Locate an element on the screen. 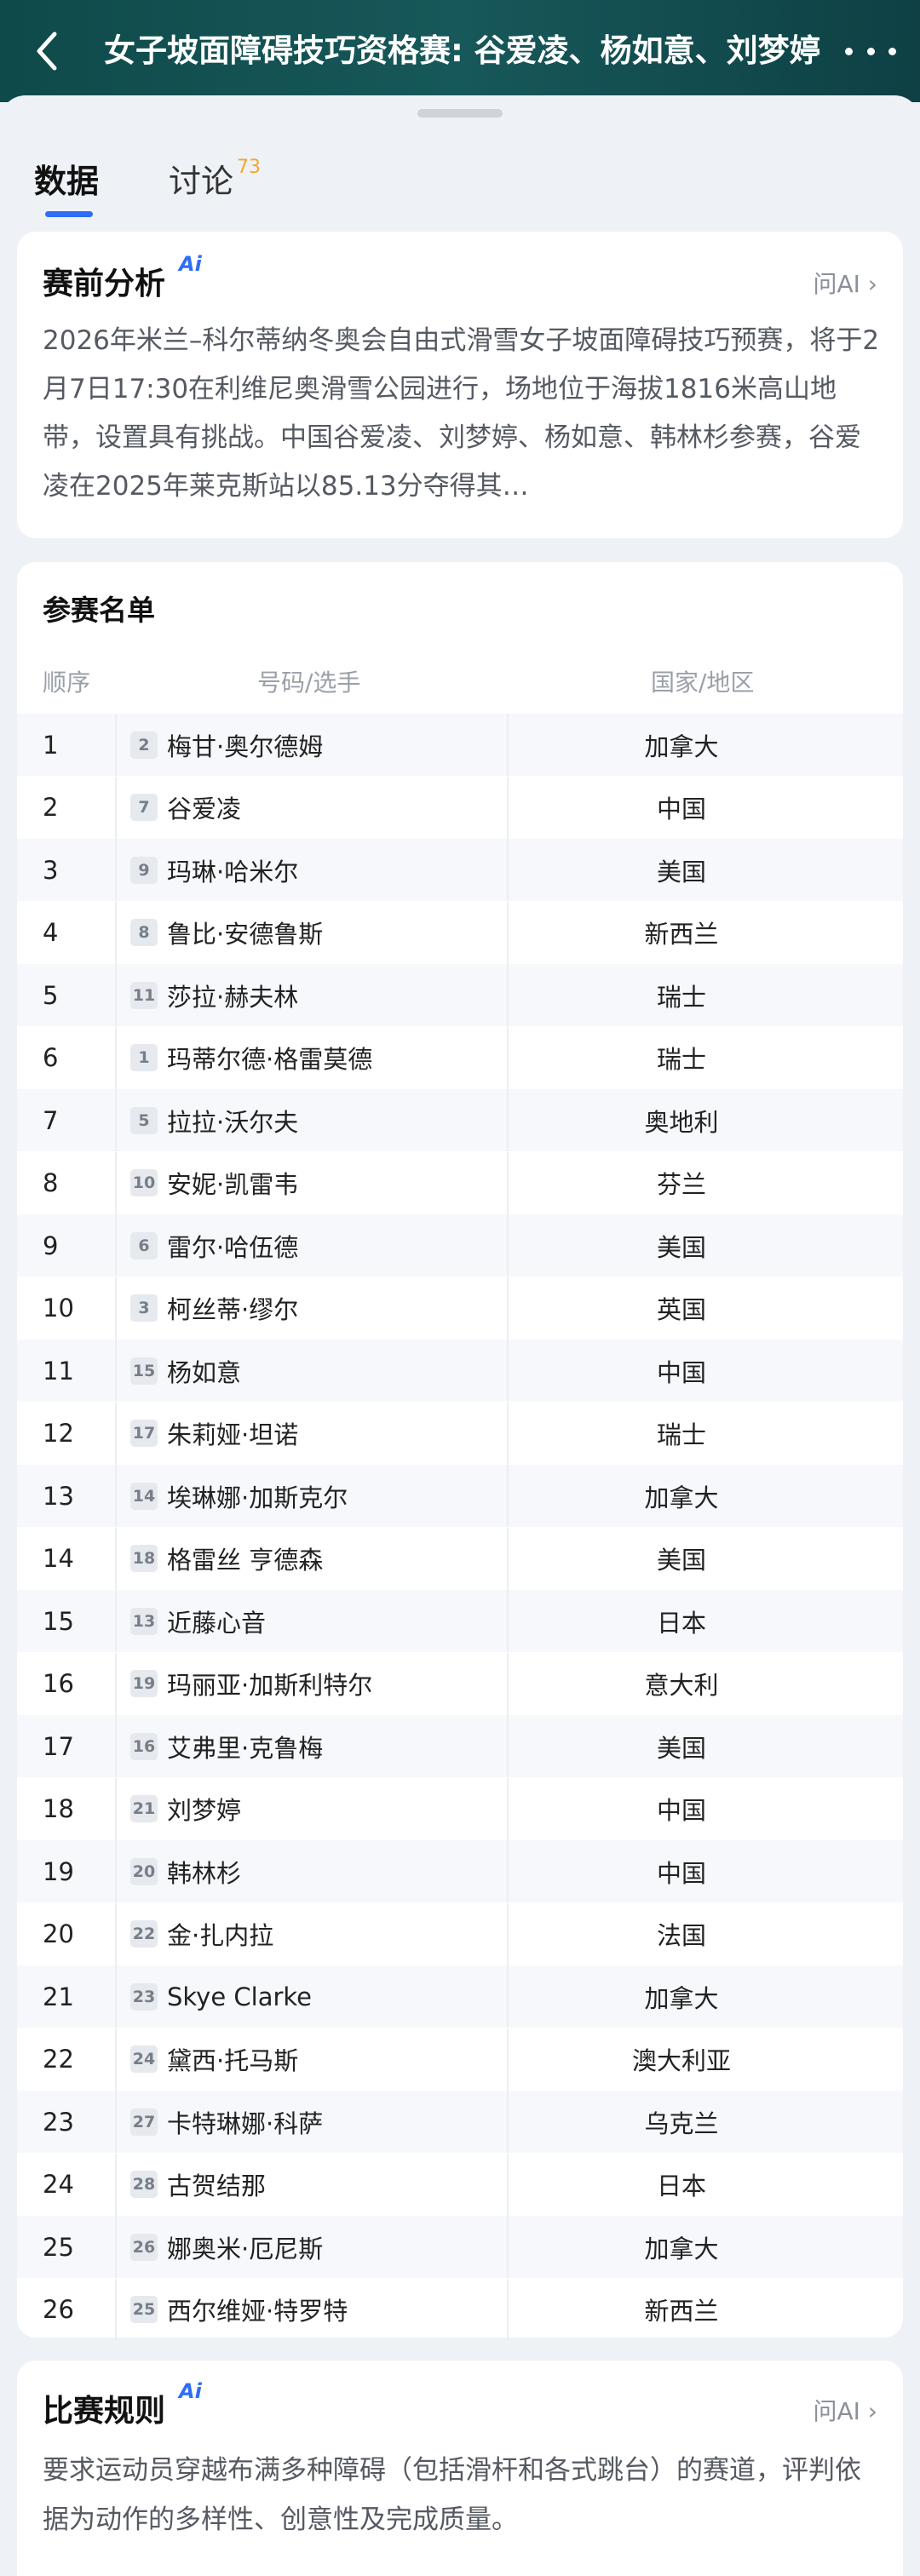 The image size is (920, 2576). tab-data: 数据 is located at coordinates (67, 181).